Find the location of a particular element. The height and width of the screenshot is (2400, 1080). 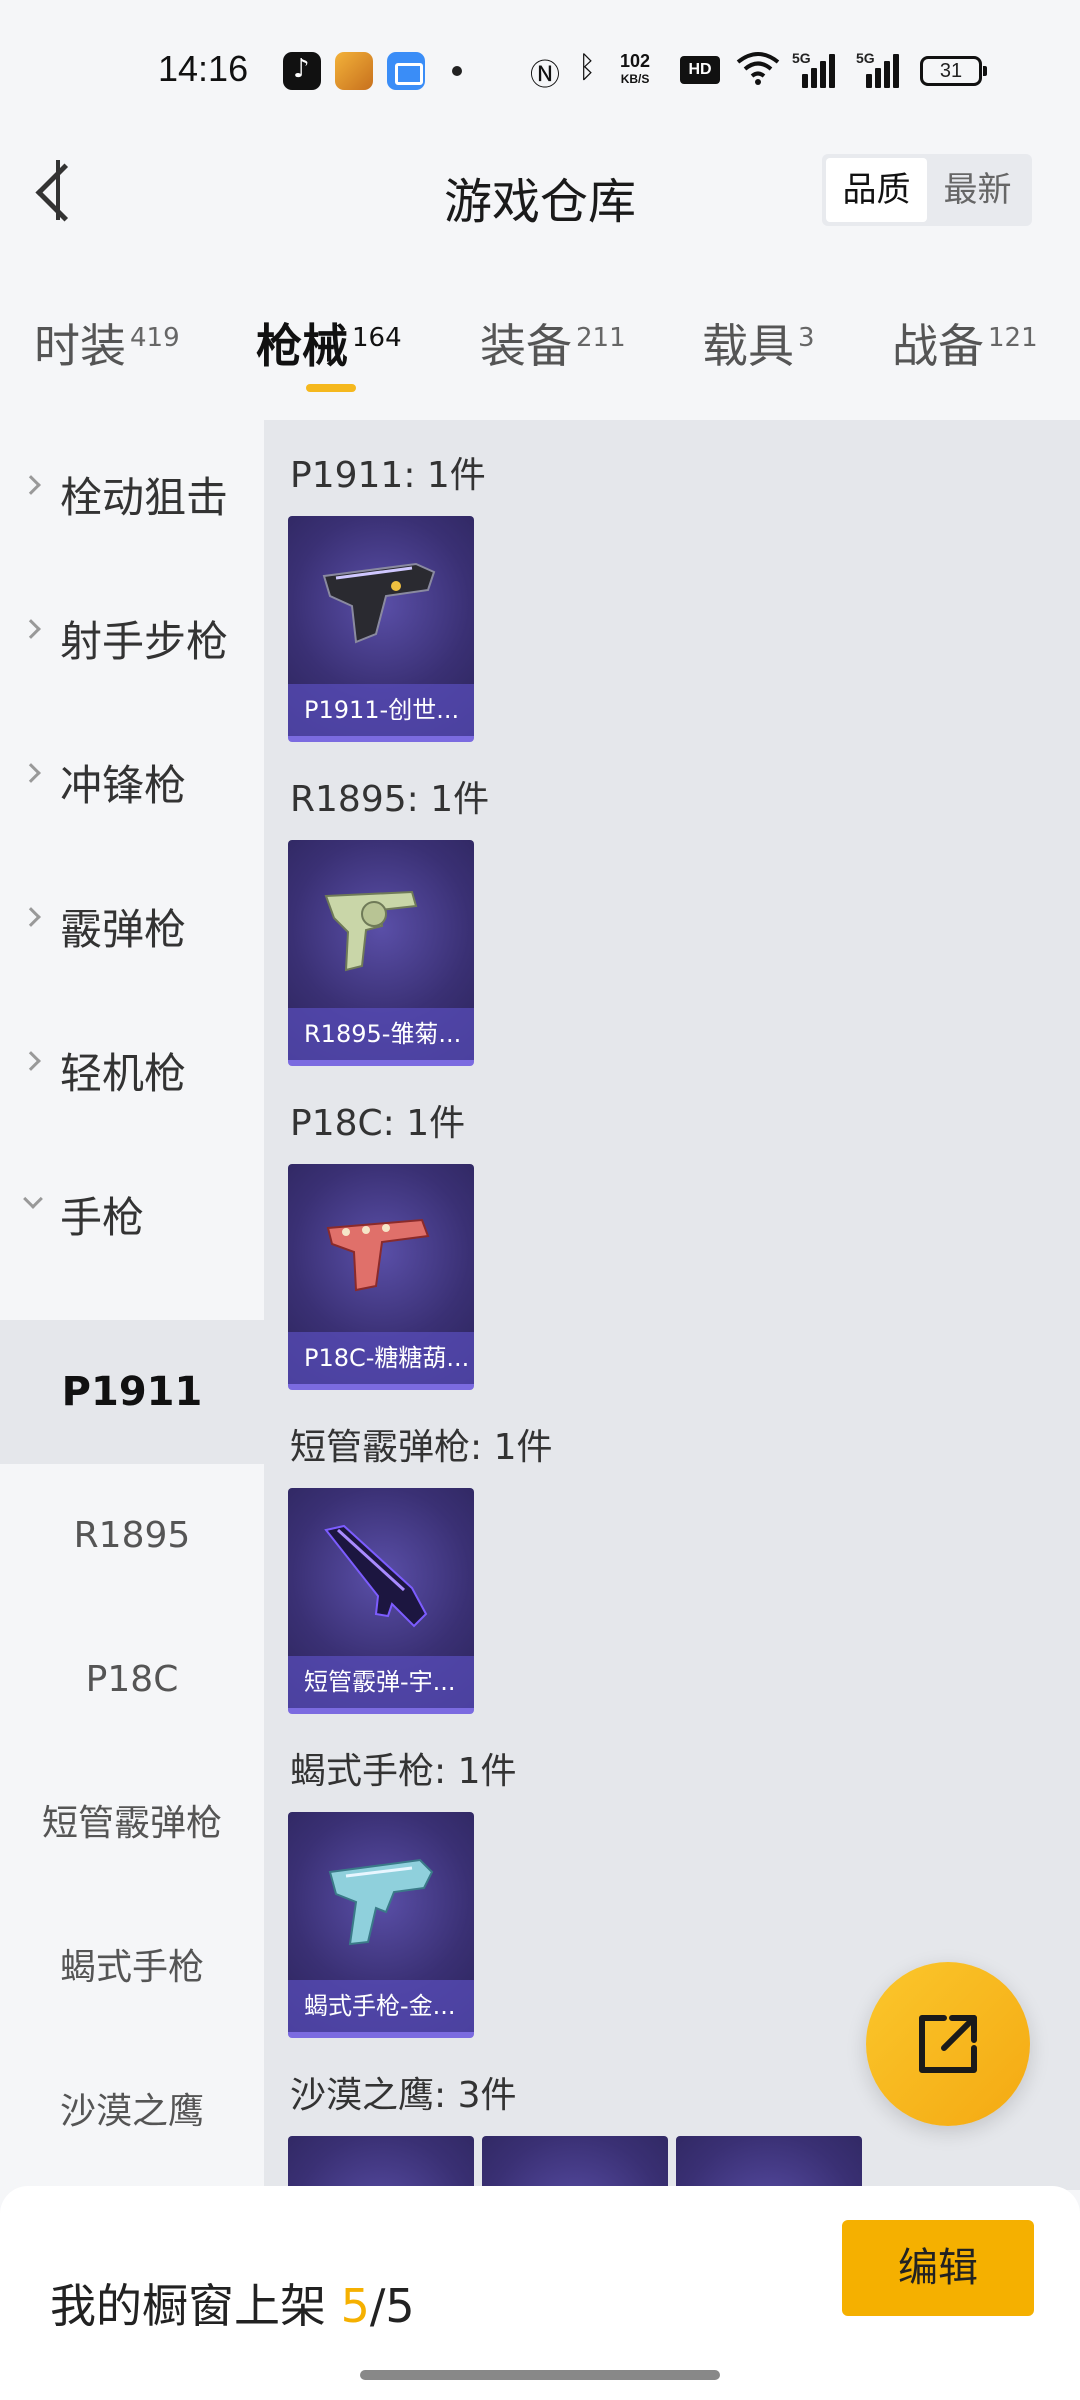

share-icon is located at coordinates (948, 2044).